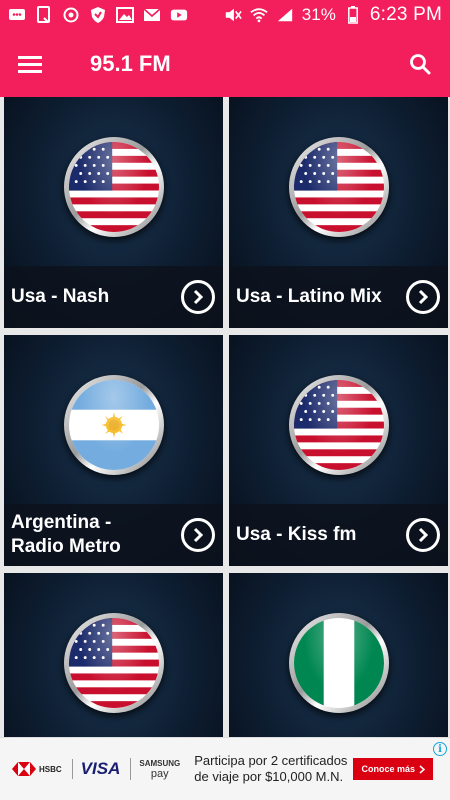 The height and width of the screenshot is (800, 450). What do you see at coordinates (50, 769) in the screenshot?
I see `hsbc-text: HSBC` at bounding box center [50, 769].